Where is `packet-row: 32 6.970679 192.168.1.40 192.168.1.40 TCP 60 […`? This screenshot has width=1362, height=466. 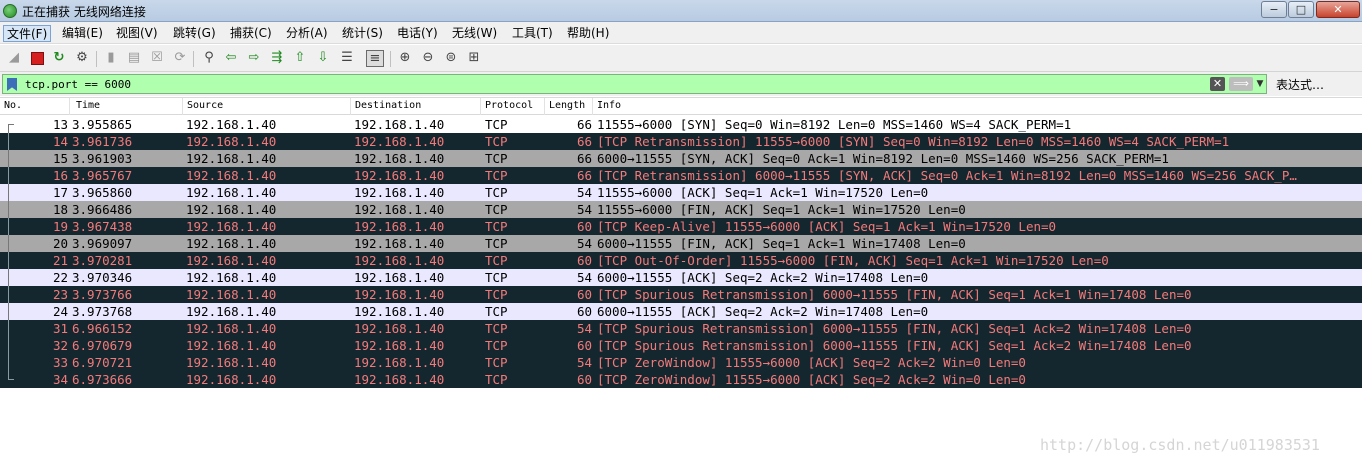 packet-row: 32 6.970679 192.168.1.40 192.168.1.40 TCP 60 [… is located at coordinates (681, 345).